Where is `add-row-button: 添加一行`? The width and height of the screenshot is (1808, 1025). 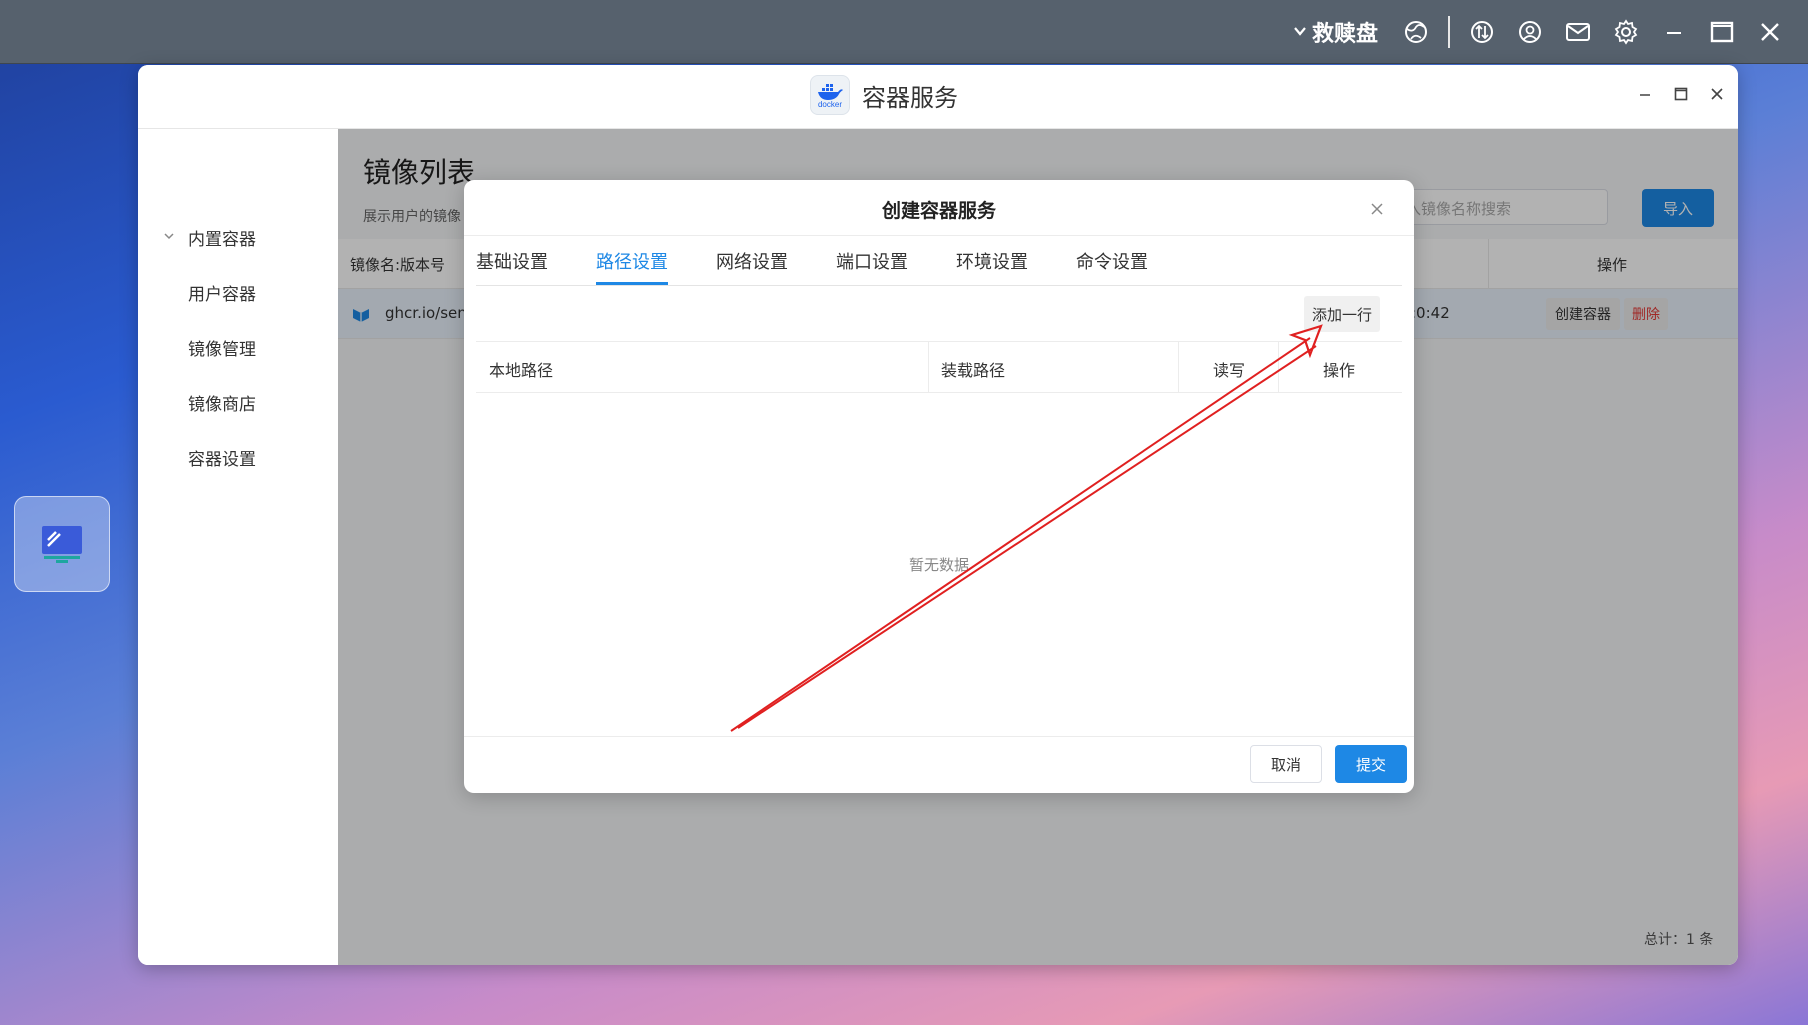
add-row-button: 添加一行 is located at coordinates (1342, 314).